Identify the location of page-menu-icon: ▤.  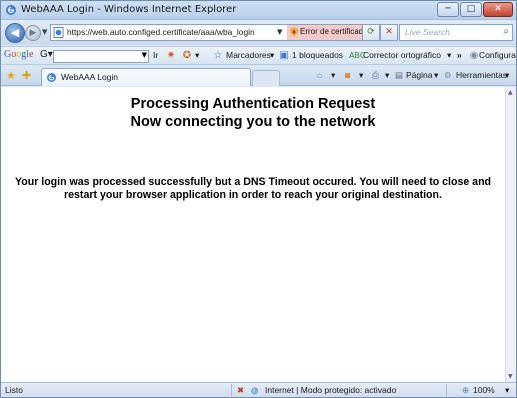
(399, 75).